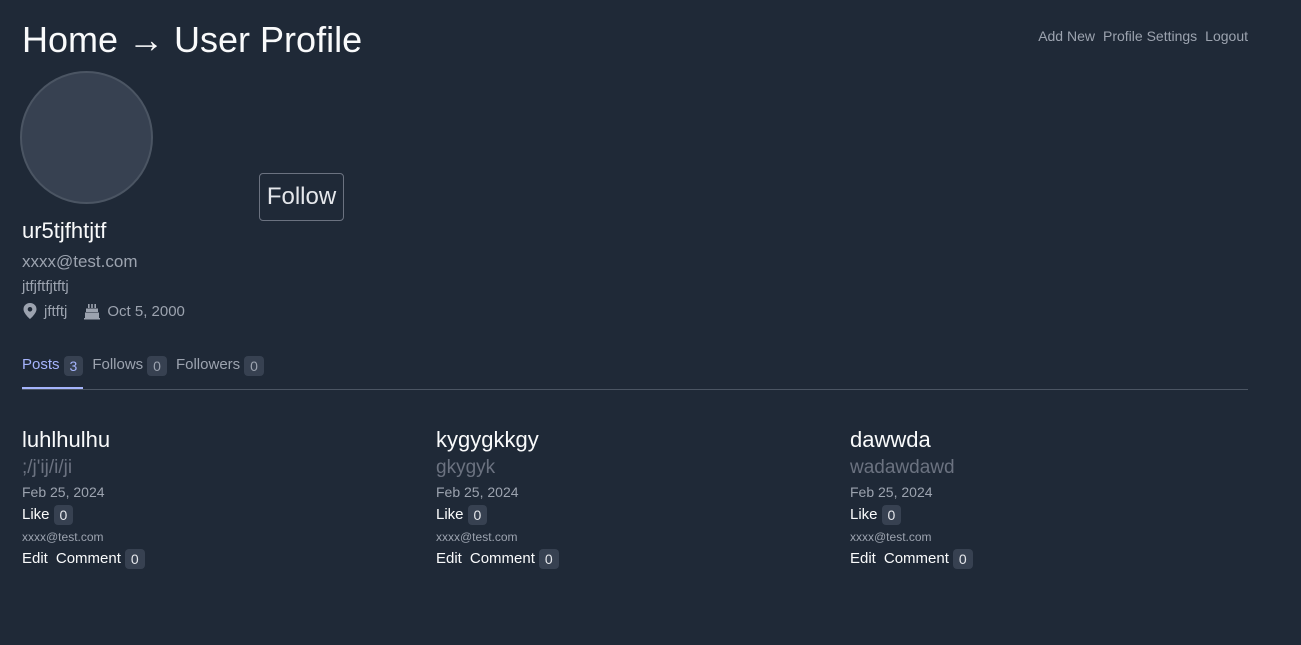 The height and width of the screenshot is (645, 1301). I want to click on profile-meta: jftftj Oct 5, 2000, so click(111, 311).